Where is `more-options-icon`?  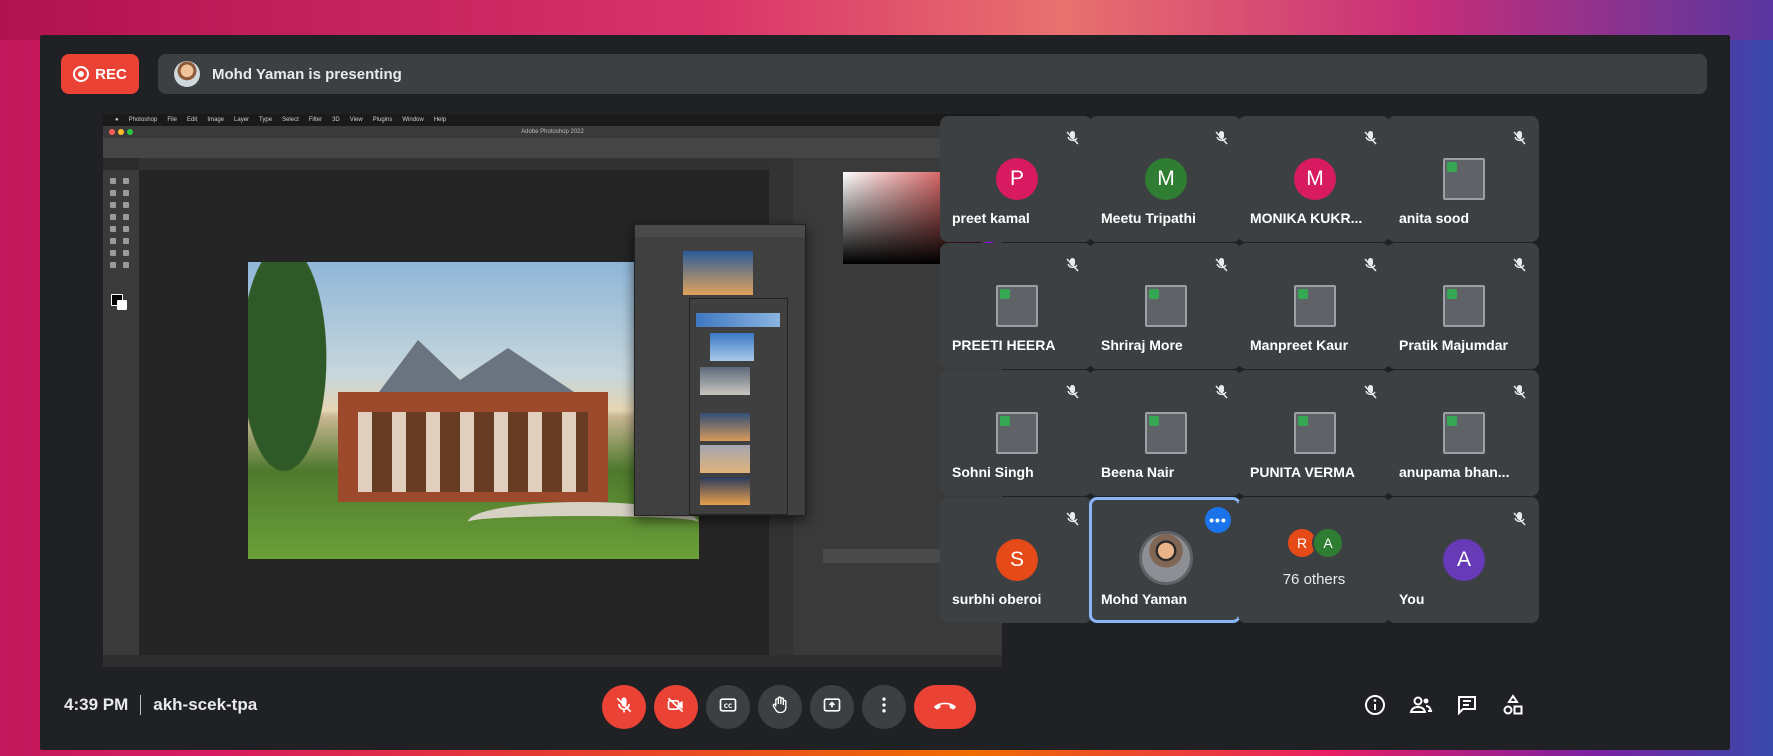
more-options-icon is located at coordinates (884, 707).